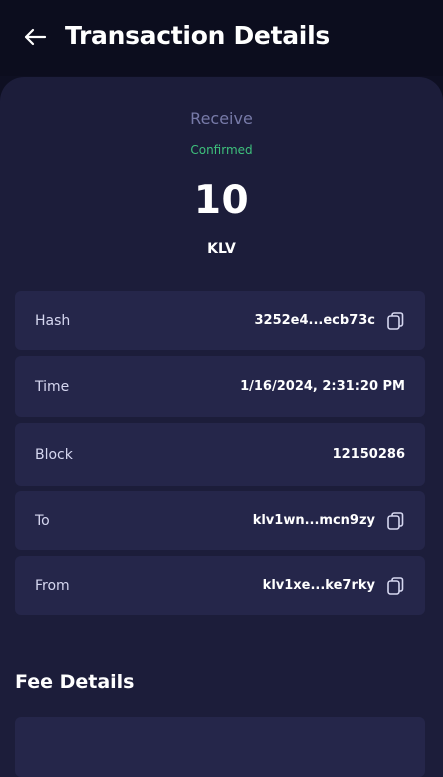  What do you see at coordinates (197, 35) in the screenshot?
I see `page-title: Transaction Details` at bounding box center [197, 35].